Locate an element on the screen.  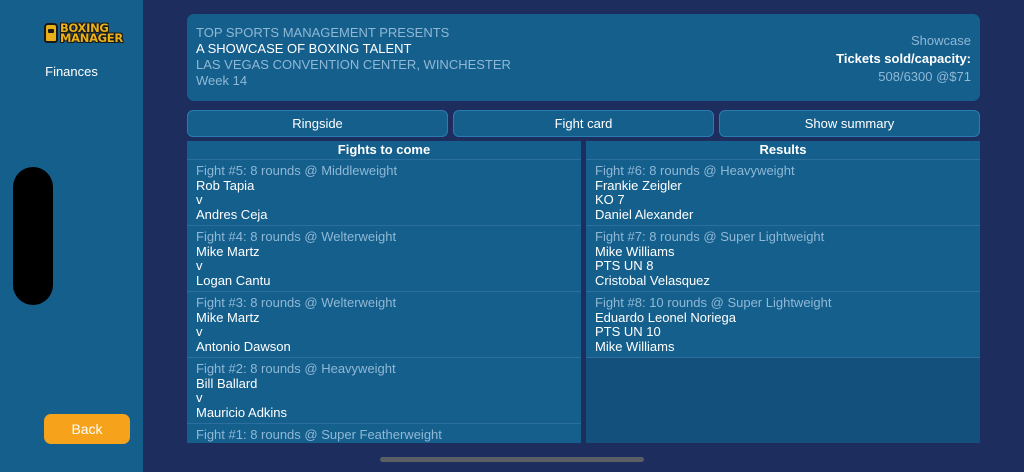
fight-title: Fight #8: 10 rounds @ Super Lightweight is located at coordinates (713, 302).